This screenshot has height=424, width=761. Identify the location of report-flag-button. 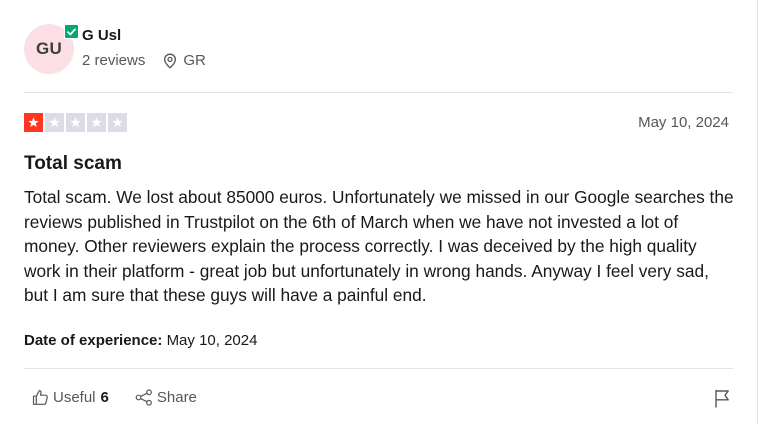
(722, 401).